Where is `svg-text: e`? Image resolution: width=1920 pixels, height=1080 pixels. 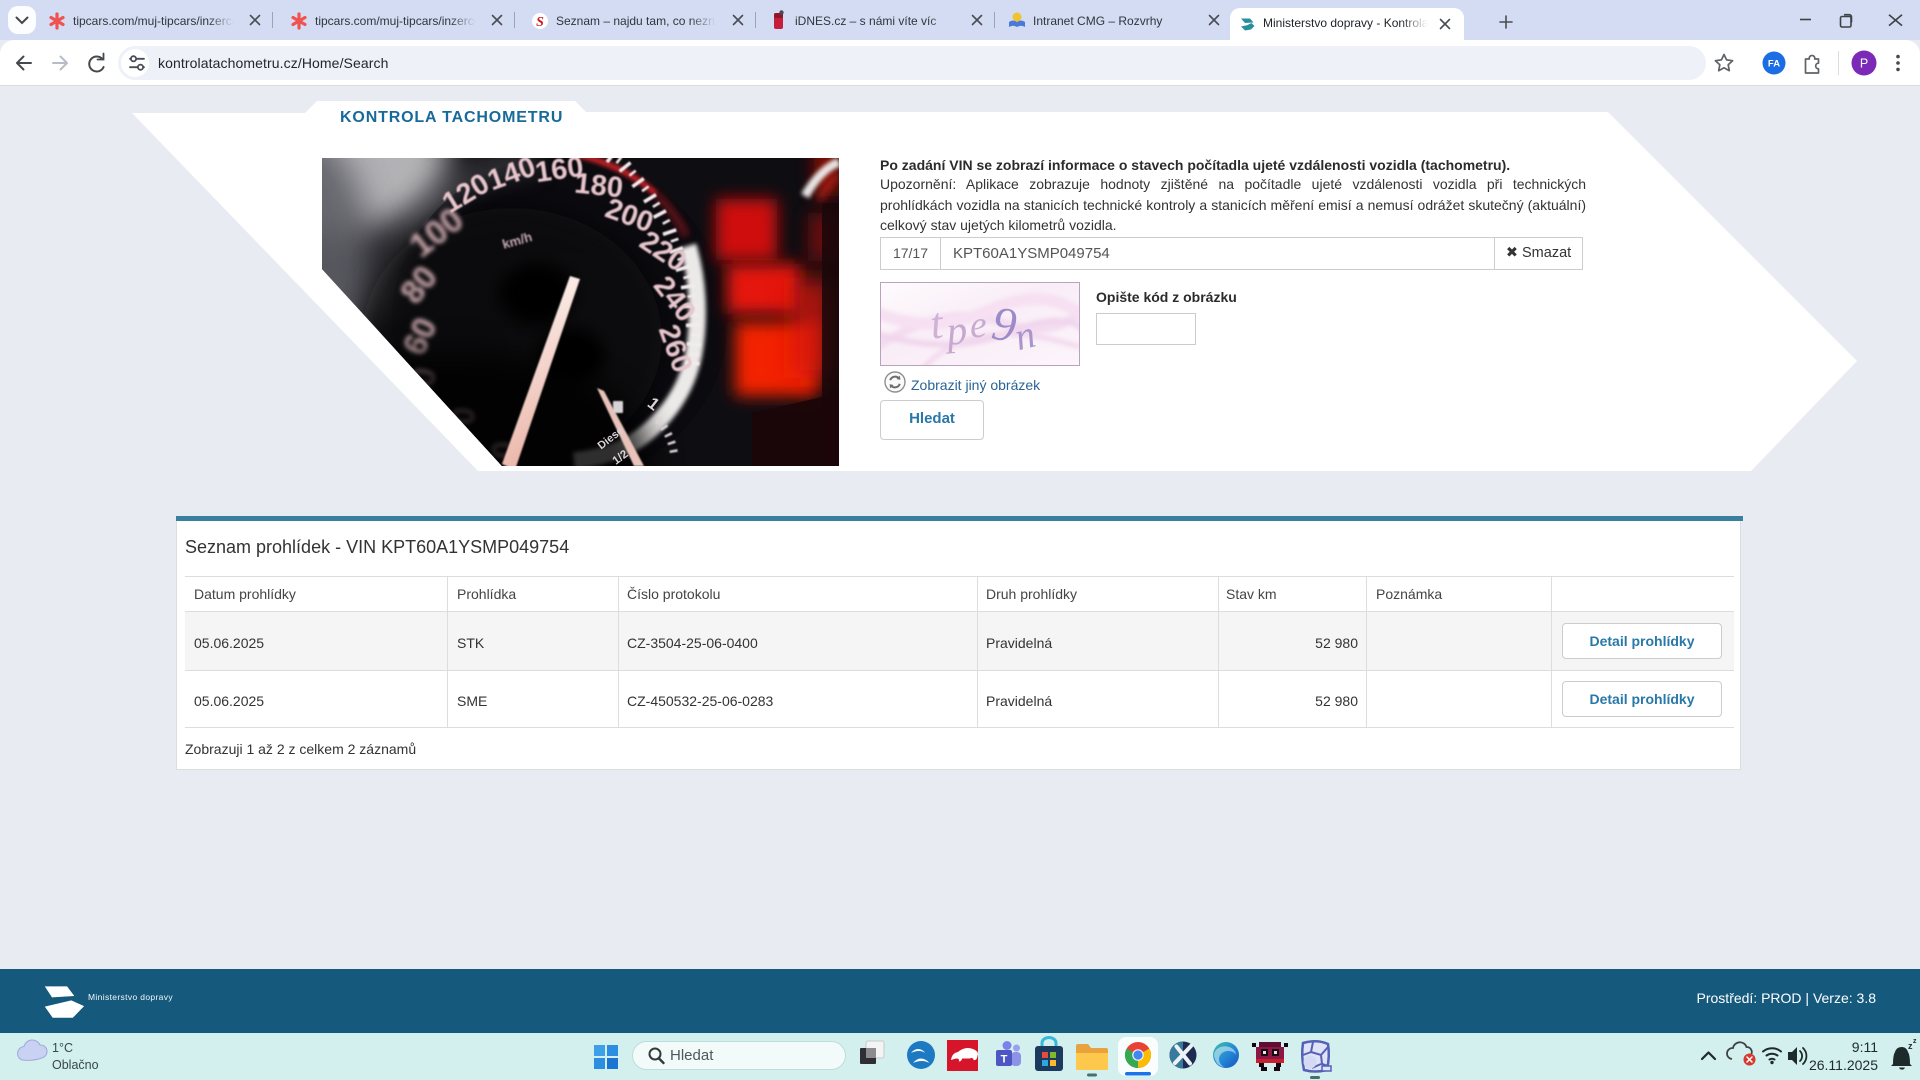
svg-text: e is located at coordinates (978, 324).